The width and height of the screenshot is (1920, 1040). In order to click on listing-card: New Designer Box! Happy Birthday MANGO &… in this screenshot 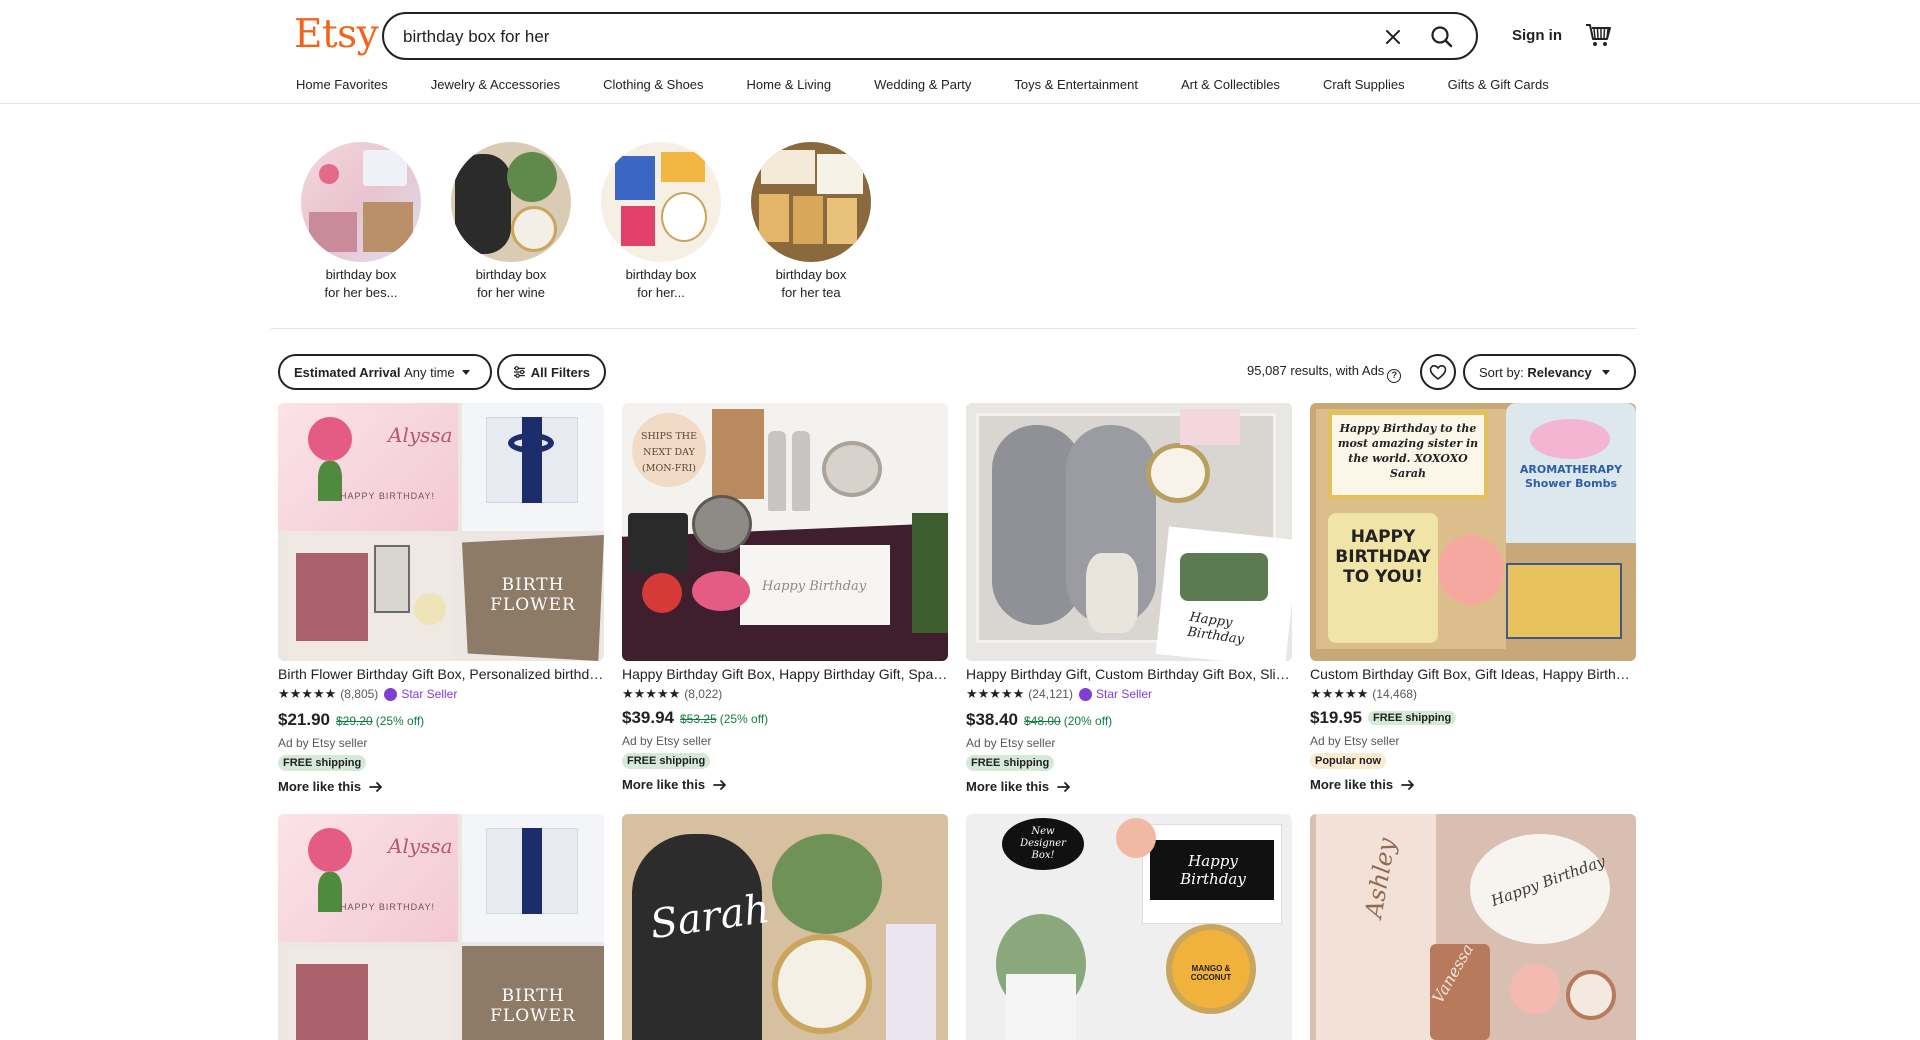, I will do `click(1129, 927)`.